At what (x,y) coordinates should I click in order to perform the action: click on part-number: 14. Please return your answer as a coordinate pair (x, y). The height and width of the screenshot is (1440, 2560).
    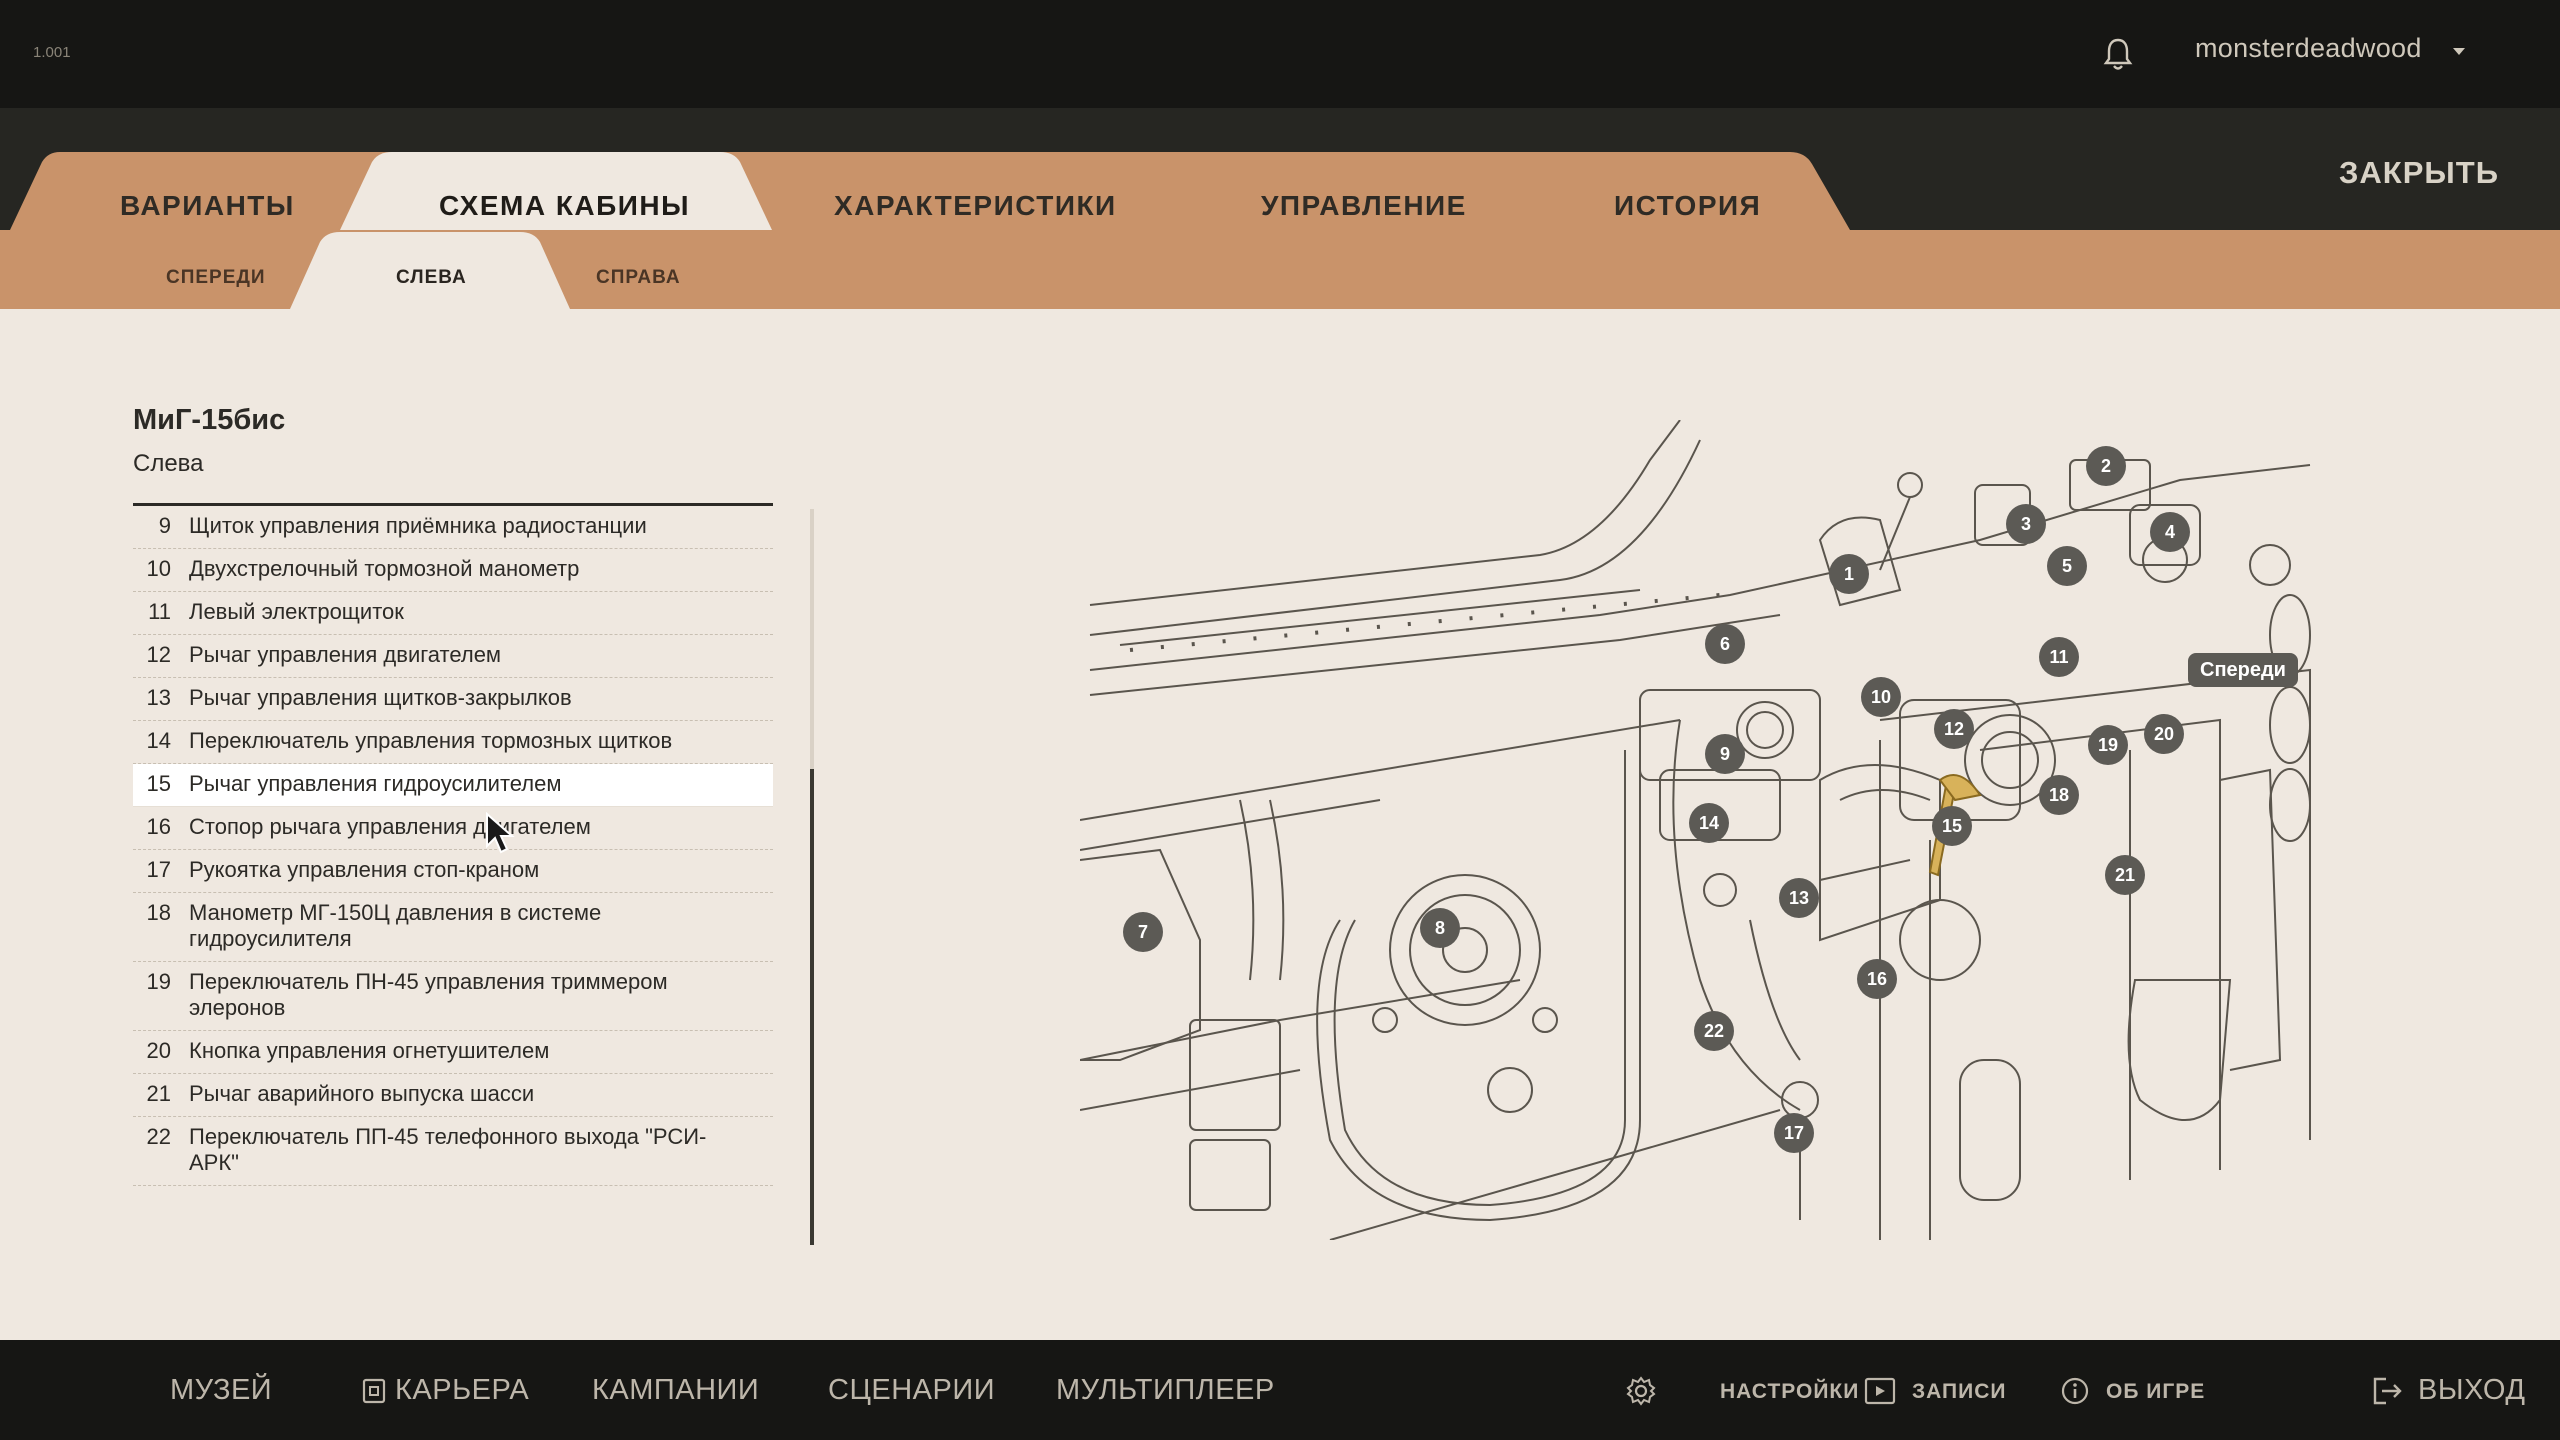
    Looking at the image, I should click on (158, 740).